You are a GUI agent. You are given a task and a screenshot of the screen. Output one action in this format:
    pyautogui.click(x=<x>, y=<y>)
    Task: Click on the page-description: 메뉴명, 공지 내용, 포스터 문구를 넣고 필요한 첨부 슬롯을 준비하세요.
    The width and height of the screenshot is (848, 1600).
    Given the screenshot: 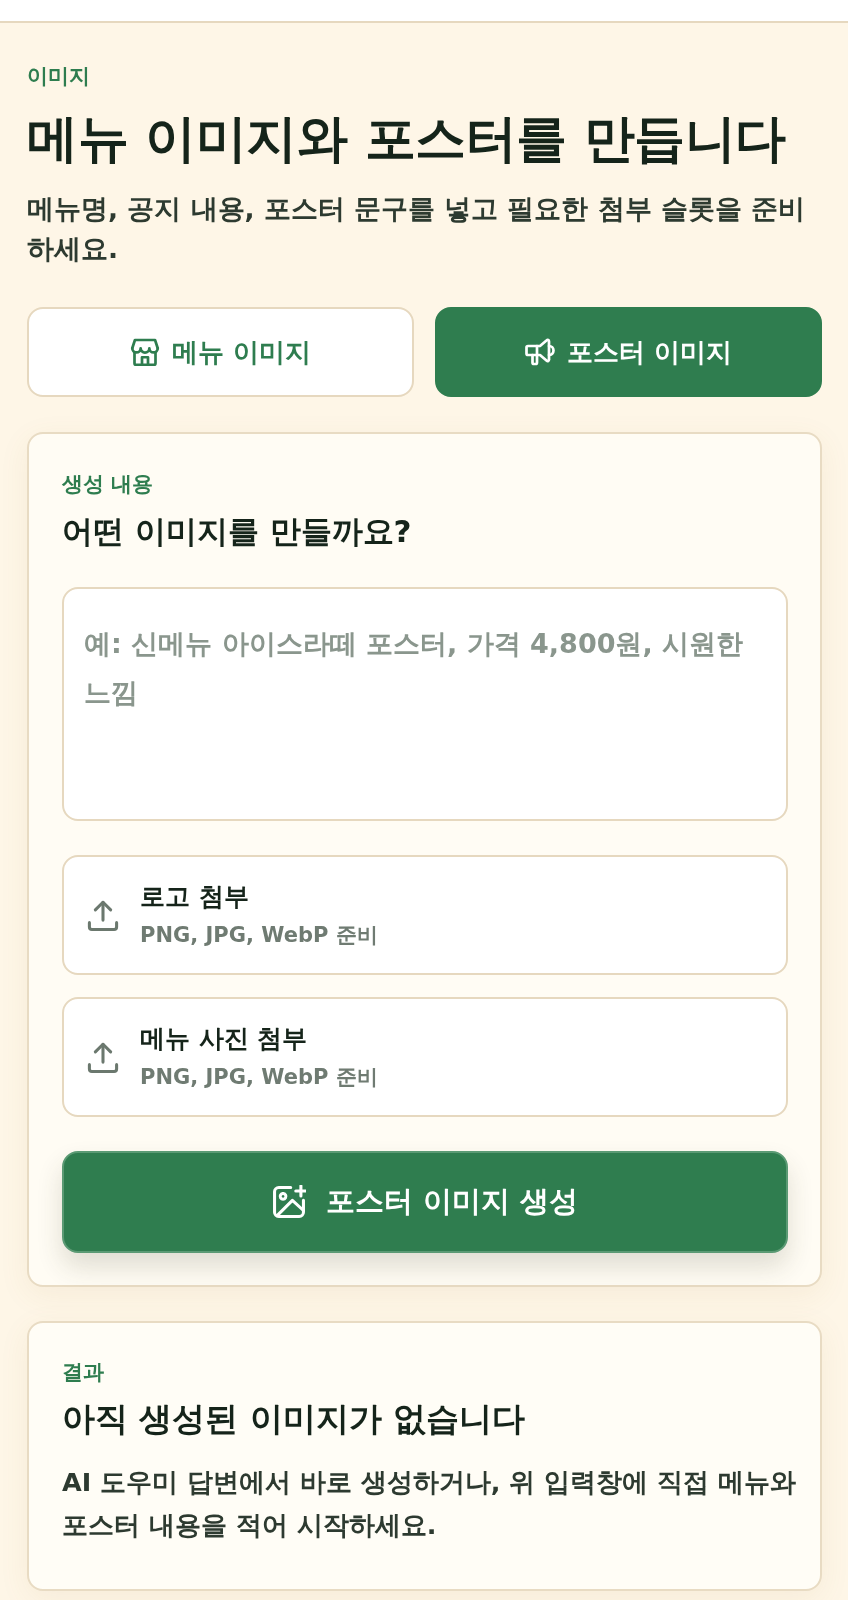 What is the action you would take?
    pyautogui.click(x=417, y=229)
    